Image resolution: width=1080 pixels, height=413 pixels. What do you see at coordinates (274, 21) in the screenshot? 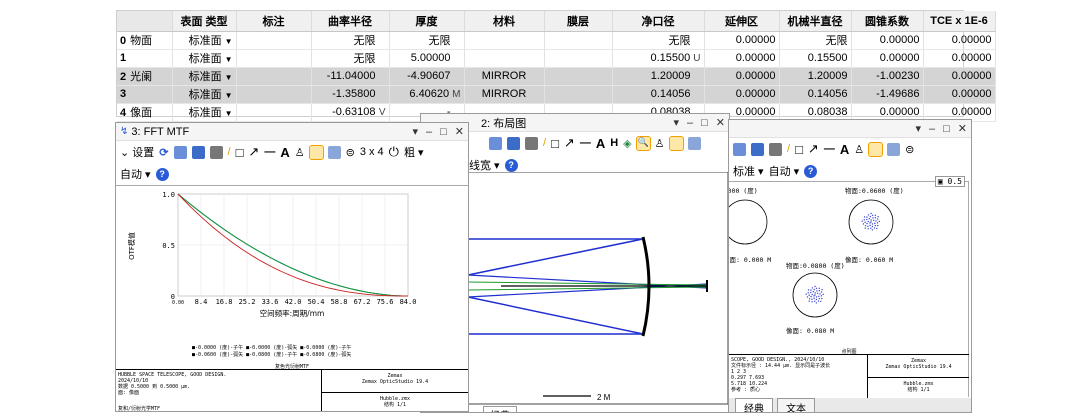
I see `header-comment: 标注` at bounding box center [274, 21].